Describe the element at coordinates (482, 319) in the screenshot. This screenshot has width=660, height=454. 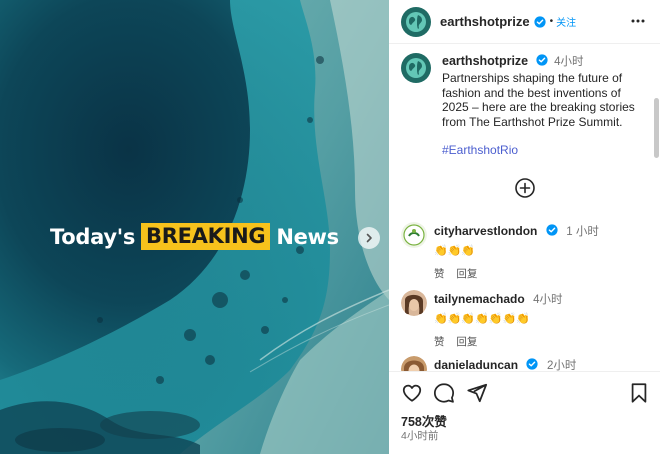
I see `comment-text: 👏👏👏👏👏👏👏` at that location.